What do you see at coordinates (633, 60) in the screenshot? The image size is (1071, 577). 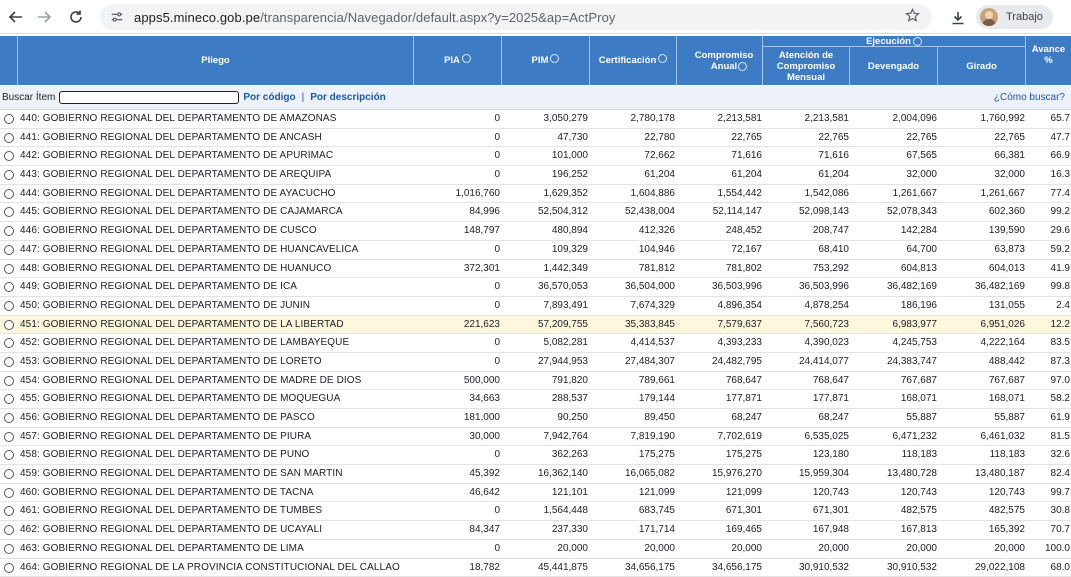 I see `header-certificacion: Certificación` at bounding box center [633, 60].